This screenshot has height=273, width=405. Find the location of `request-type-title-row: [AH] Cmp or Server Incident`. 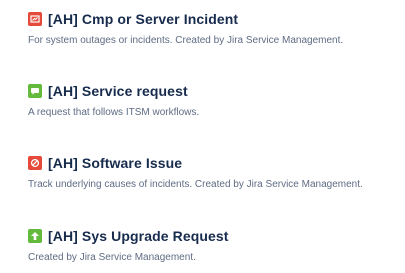

request-type-title-row: [AH] Cmp or Server Incident is located at coordinates (213, 19).